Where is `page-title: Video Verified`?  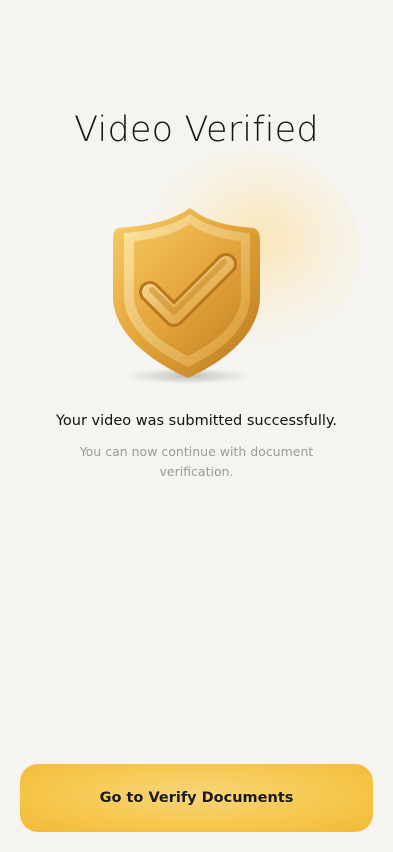
page-title: Video Verified is located at coordinates (196, 130).